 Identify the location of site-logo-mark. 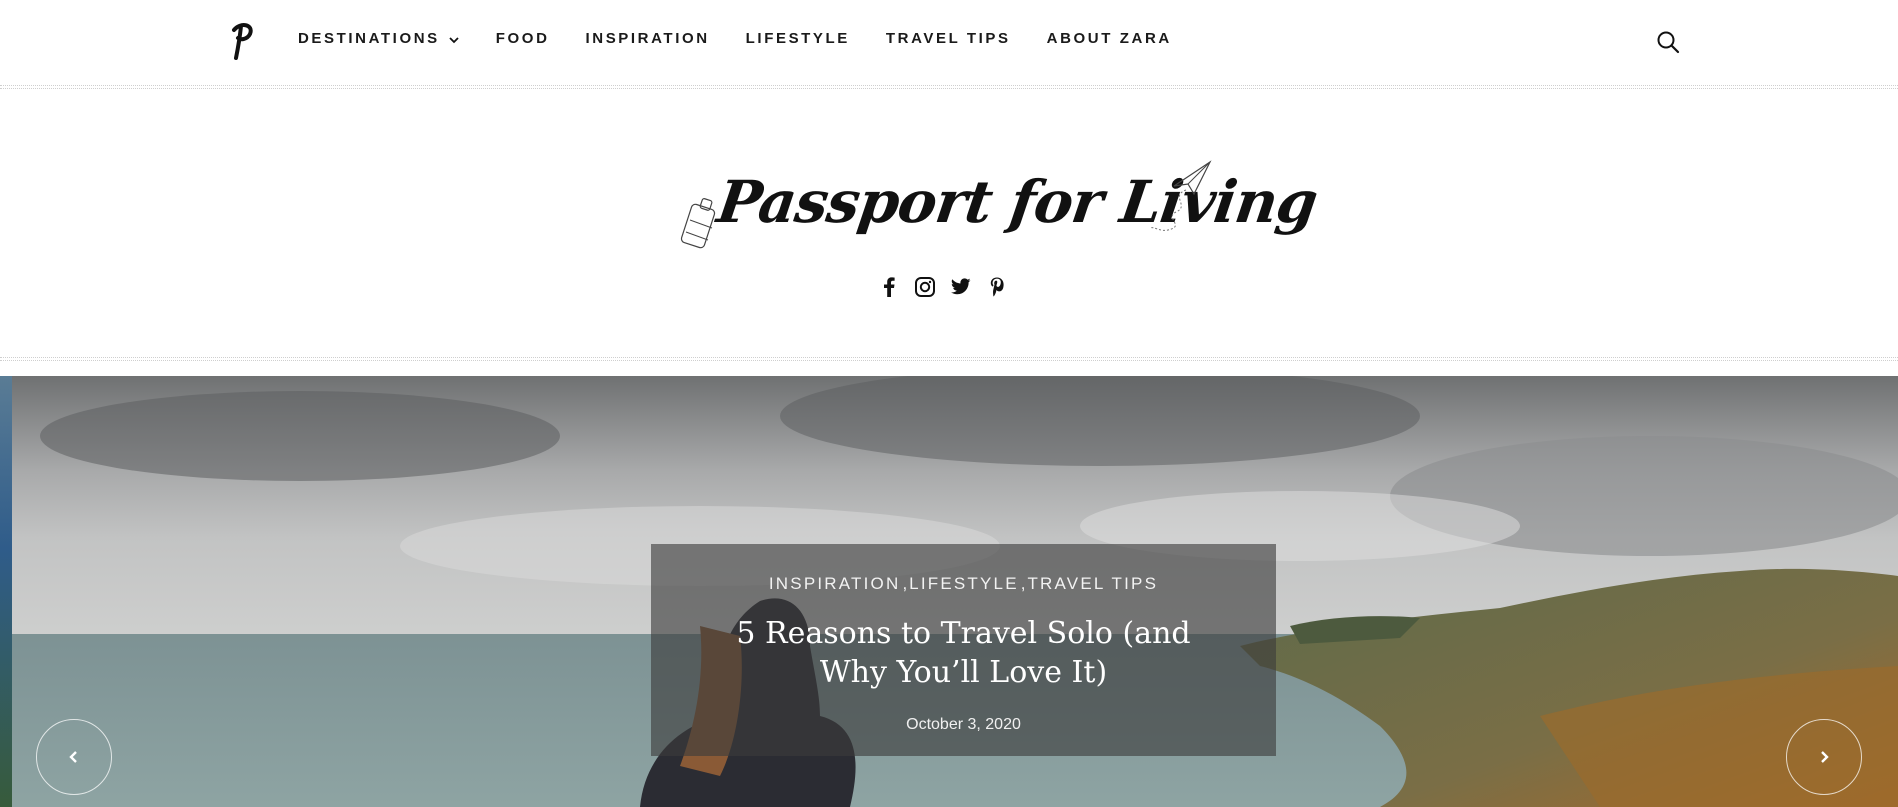
(242, 40).